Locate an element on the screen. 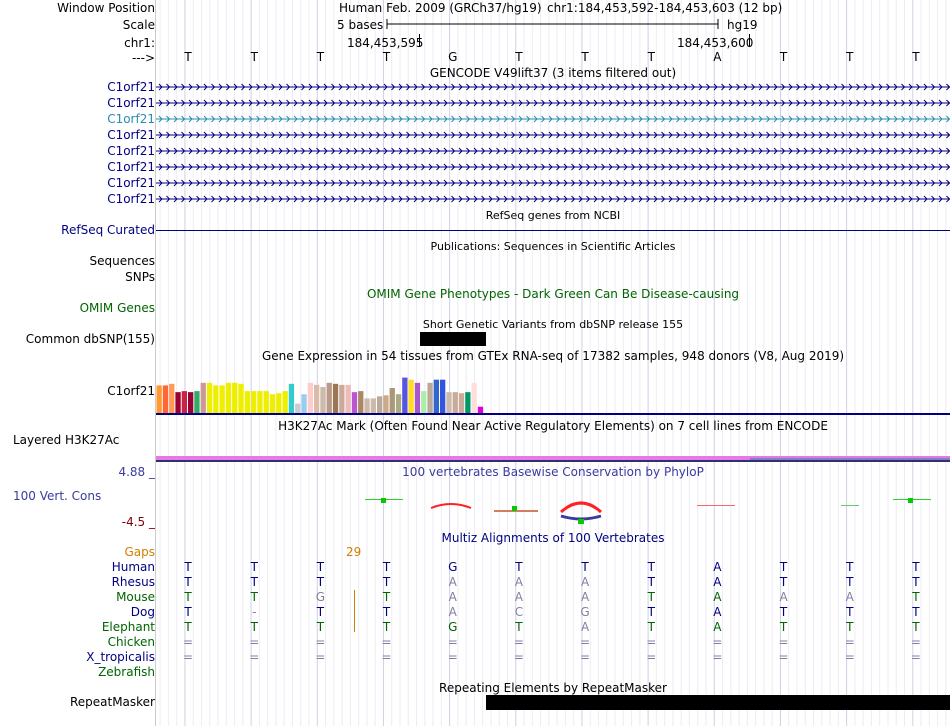 The height and width of the screenshot is (726, 950). refseq-track-title: RefSeq genes from NCBI is located at coordinates (553, 215).